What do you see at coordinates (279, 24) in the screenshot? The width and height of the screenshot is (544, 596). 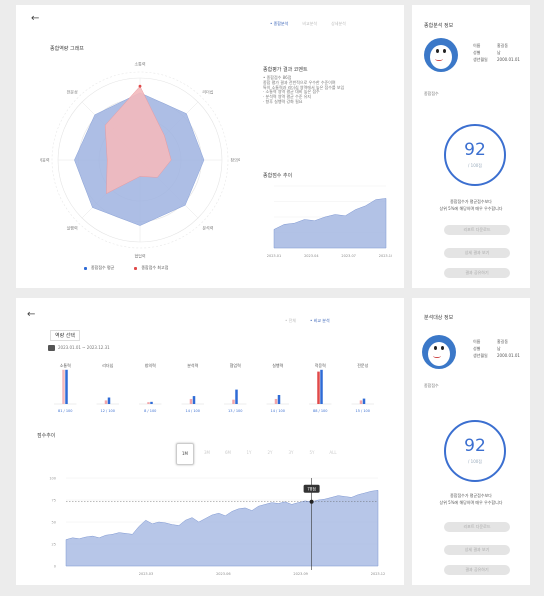 I see `tab-summary: • 종합분석` at bounding box center [279, 24].